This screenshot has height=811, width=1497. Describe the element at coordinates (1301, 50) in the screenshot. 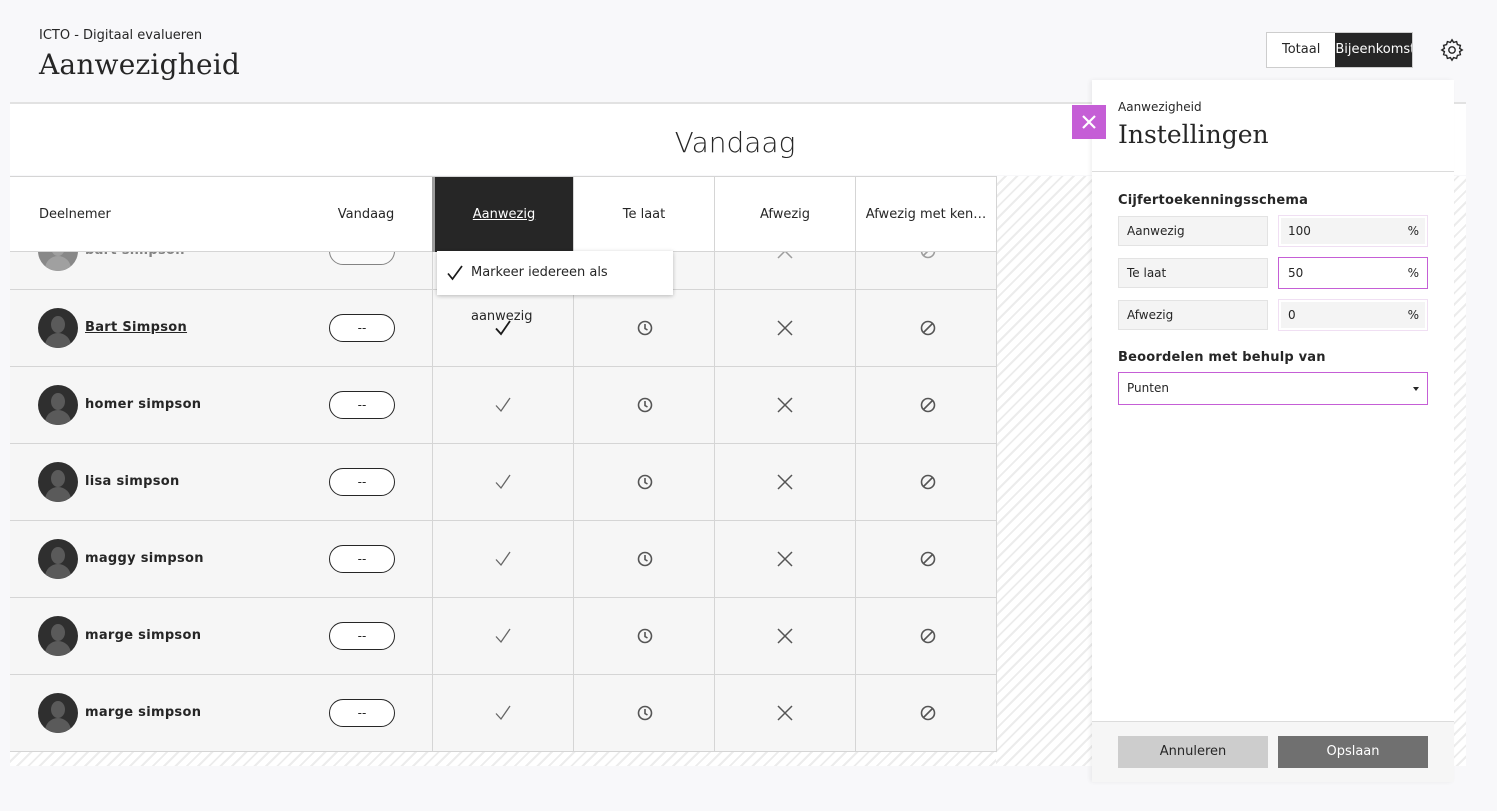

I see `total-view-button: Totaal` at that location.